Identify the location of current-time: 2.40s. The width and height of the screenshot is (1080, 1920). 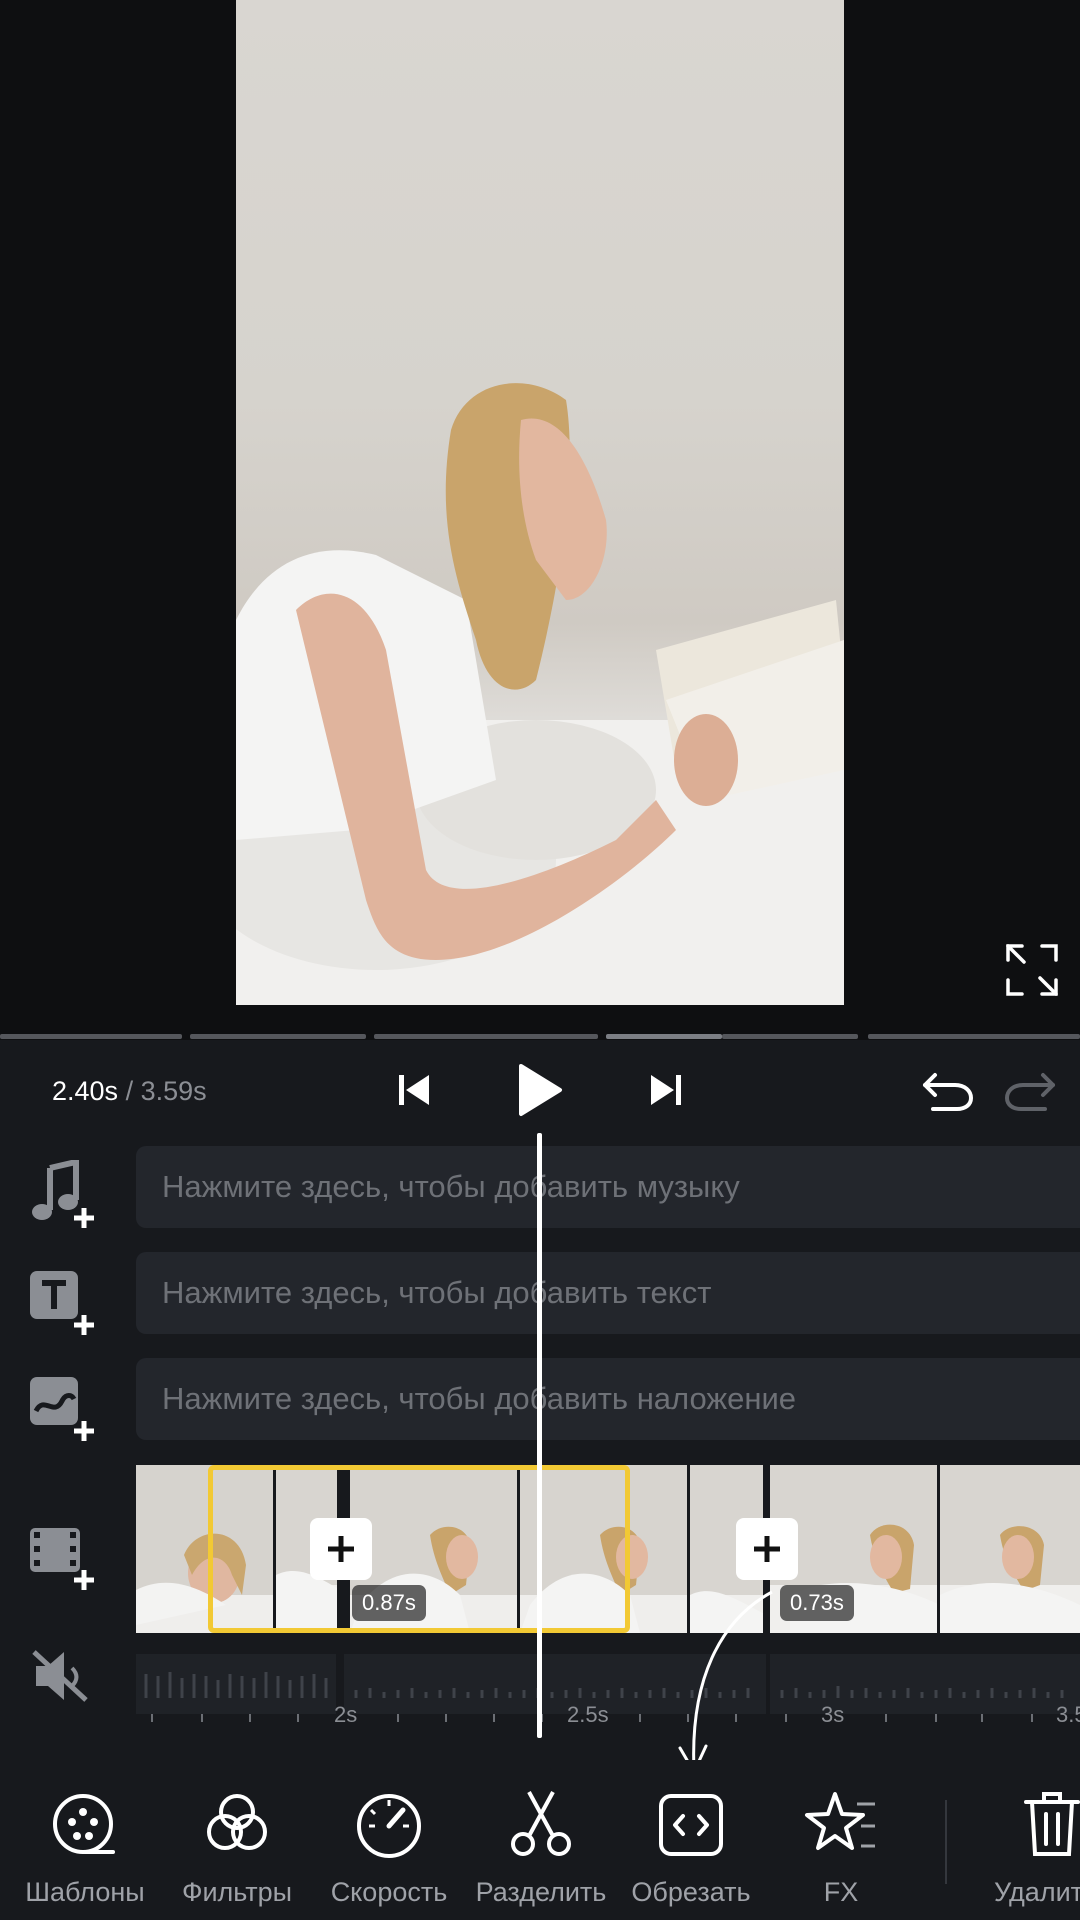
(85, 1091).